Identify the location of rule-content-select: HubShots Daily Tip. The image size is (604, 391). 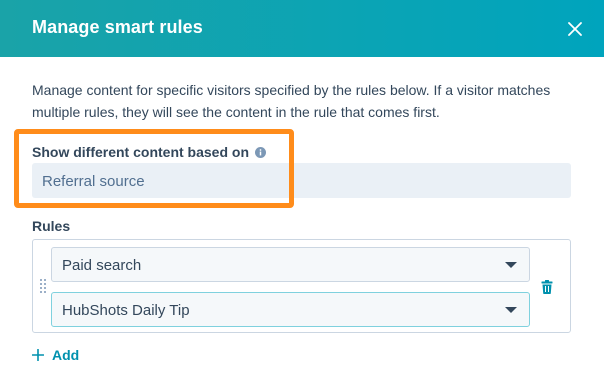
(290, 309).